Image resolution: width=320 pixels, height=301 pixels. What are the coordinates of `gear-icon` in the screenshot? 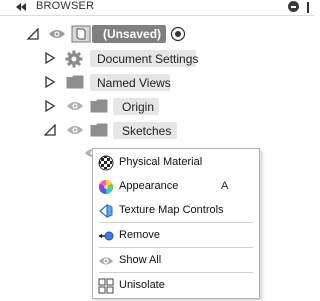 It's located at (74, 59).